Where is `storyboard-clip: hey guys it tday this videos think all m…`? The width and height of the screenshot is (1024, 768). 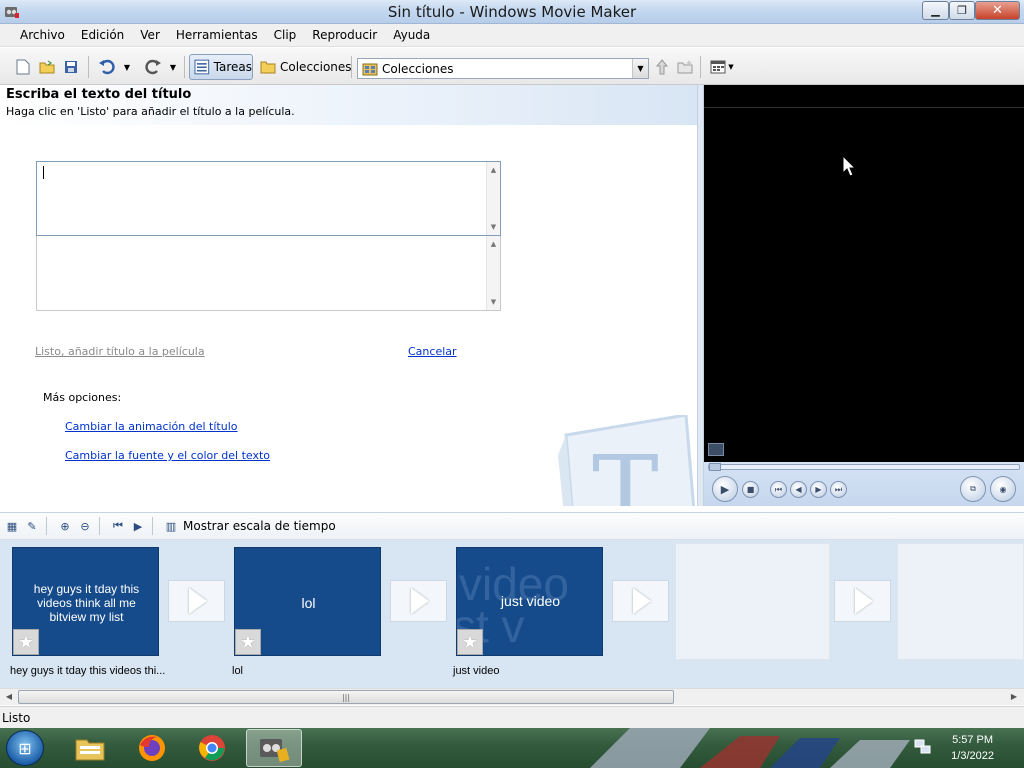 storyboard-clip: hey guys it tday this videos think all m… is located at coordinates (85, 601).